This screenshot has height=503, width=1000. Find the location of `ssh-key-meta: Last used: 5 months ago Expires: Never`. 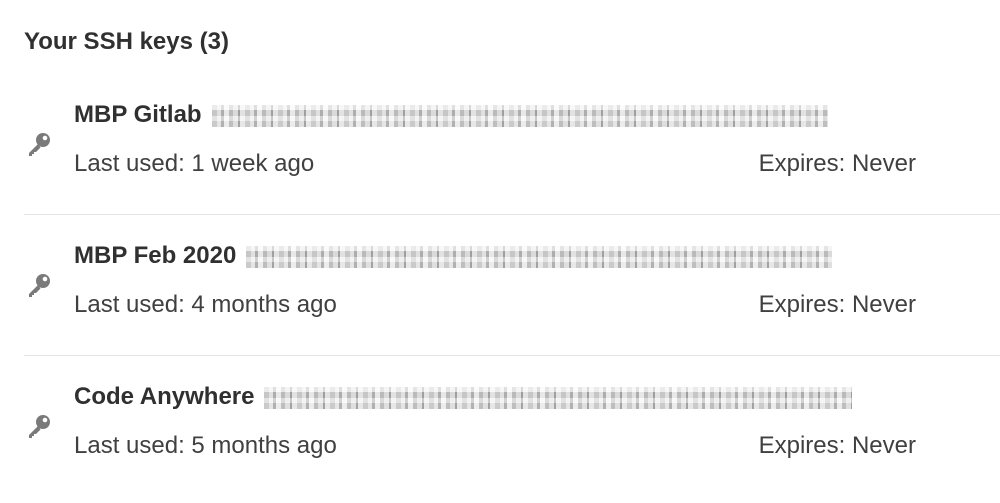

ssh-key-meta: Last used: 5 months ago Expires: Never is located at coordinates (495, 446).